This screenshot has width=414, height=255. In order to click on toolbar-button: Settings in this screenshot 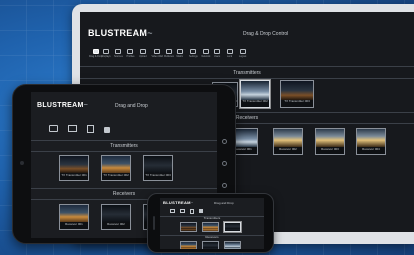, I will do `click(193, 53)`.